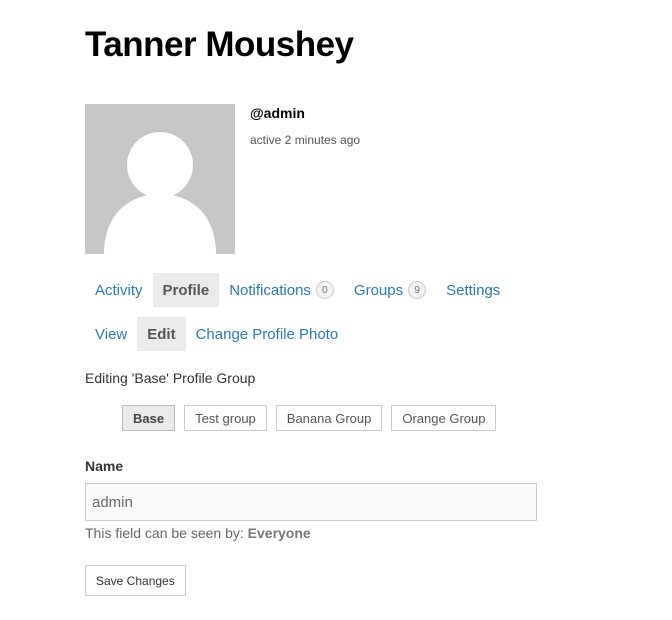 The width and height of the screenshot is (672, 620). Describe the element at coordinates (270, 290) in the screenshot. I see `tab-notifications-label: Notifications` at that location.